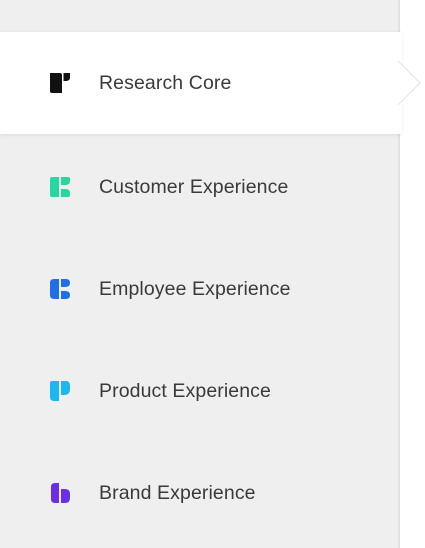 Image resolution: width=425 pixels, height=548 pixels. Describe the element at coordinates (60, 493) in the screenshot. I see `brand-experience-logo-icon` at that location.